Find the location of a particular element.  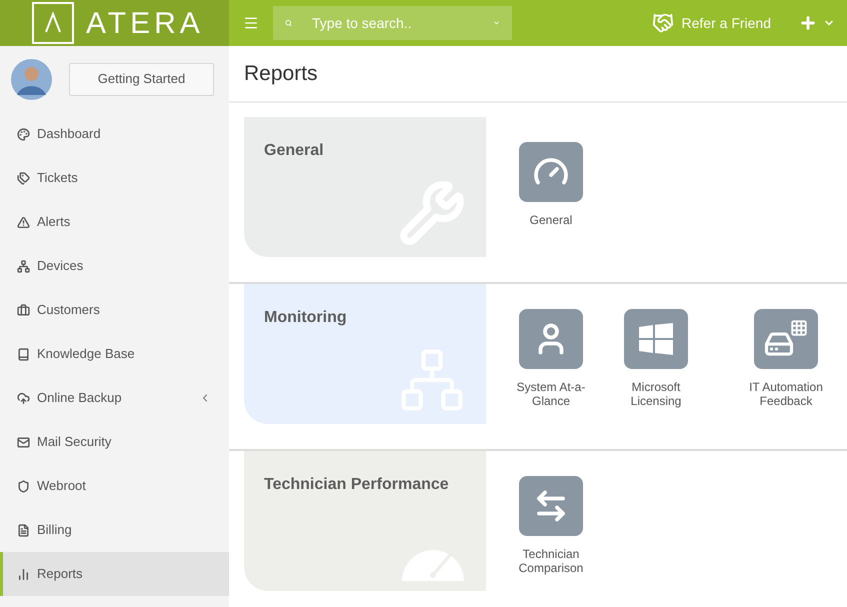

shield-icon is located at coordinates (23, 486).